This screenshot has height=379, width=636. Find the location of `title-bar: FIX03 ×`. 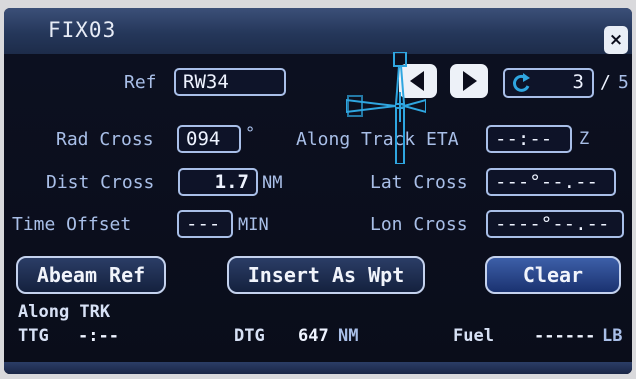

title-bar: FIX03 × is located at coordinates (318, 32).